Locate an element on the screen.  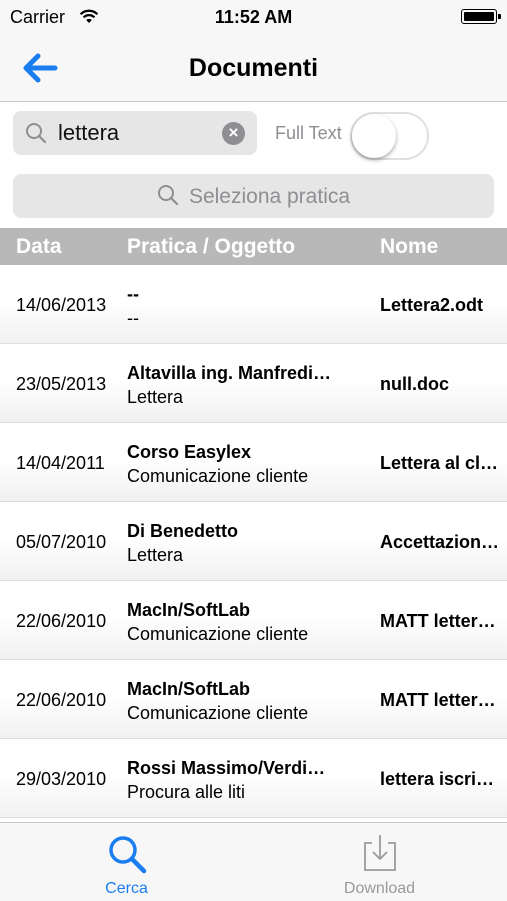
table-header: Data Pratica / Oggetto Nome is located at coordinates (253, 246).